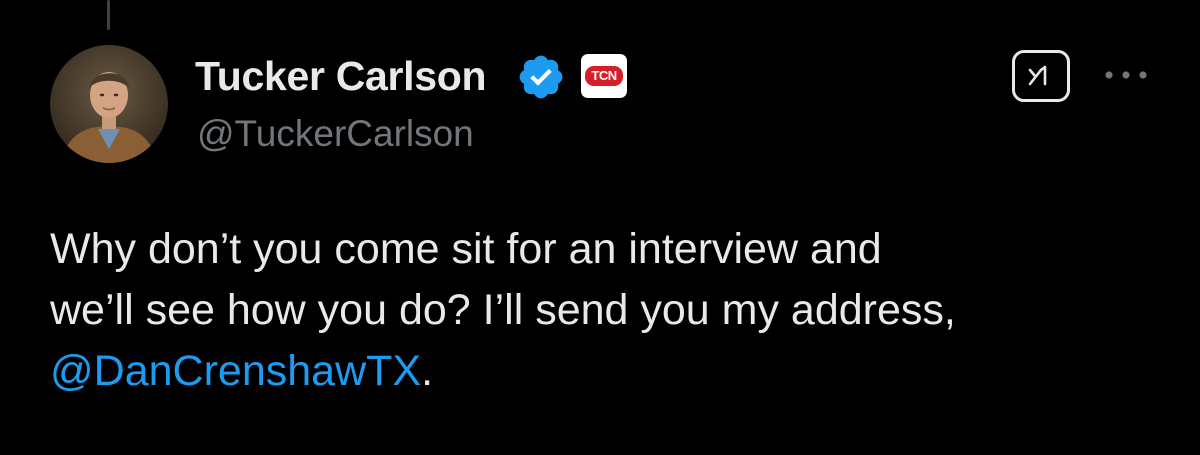 Image resolution: width=1200 pixels, height=455 pixels. What do you see at coordinates (335, 134) in the screenshot?
I see `author-handle: @TuckerCarlson` at bounding box center [335, 134].